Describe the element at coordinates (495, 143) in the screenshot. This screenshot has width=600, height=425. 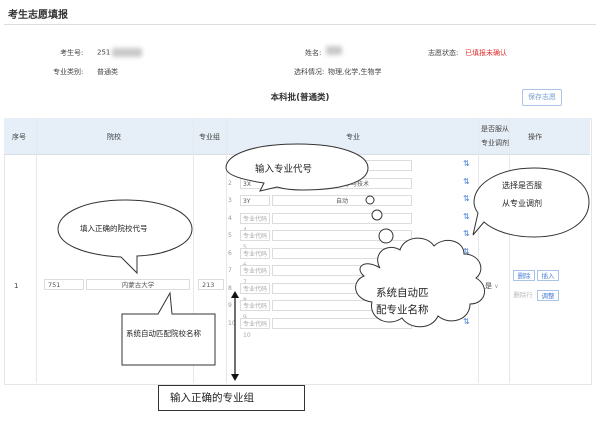
I see `header-adjust-line2: 专业调剂` at that location.